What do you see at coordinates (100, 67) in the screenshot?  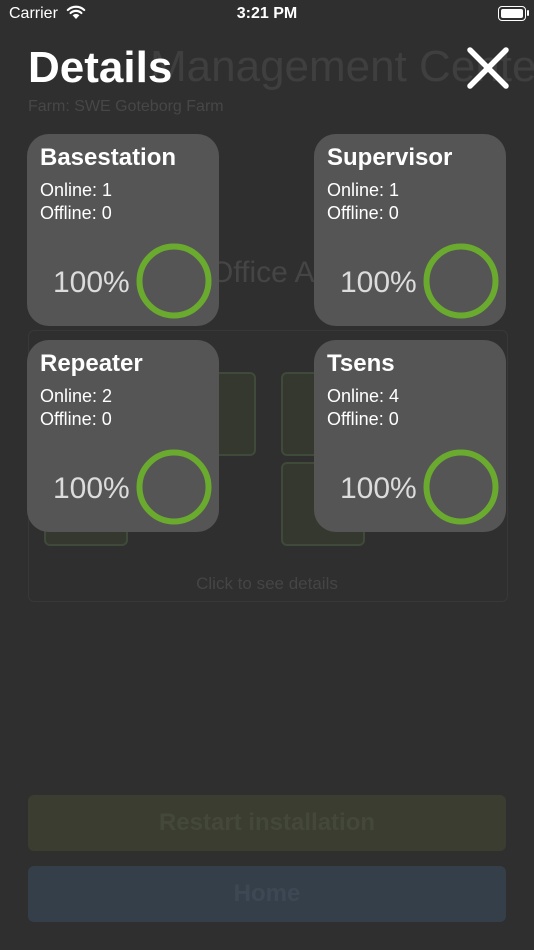 I see `page-title: Details` at bounding box center [100, 67].